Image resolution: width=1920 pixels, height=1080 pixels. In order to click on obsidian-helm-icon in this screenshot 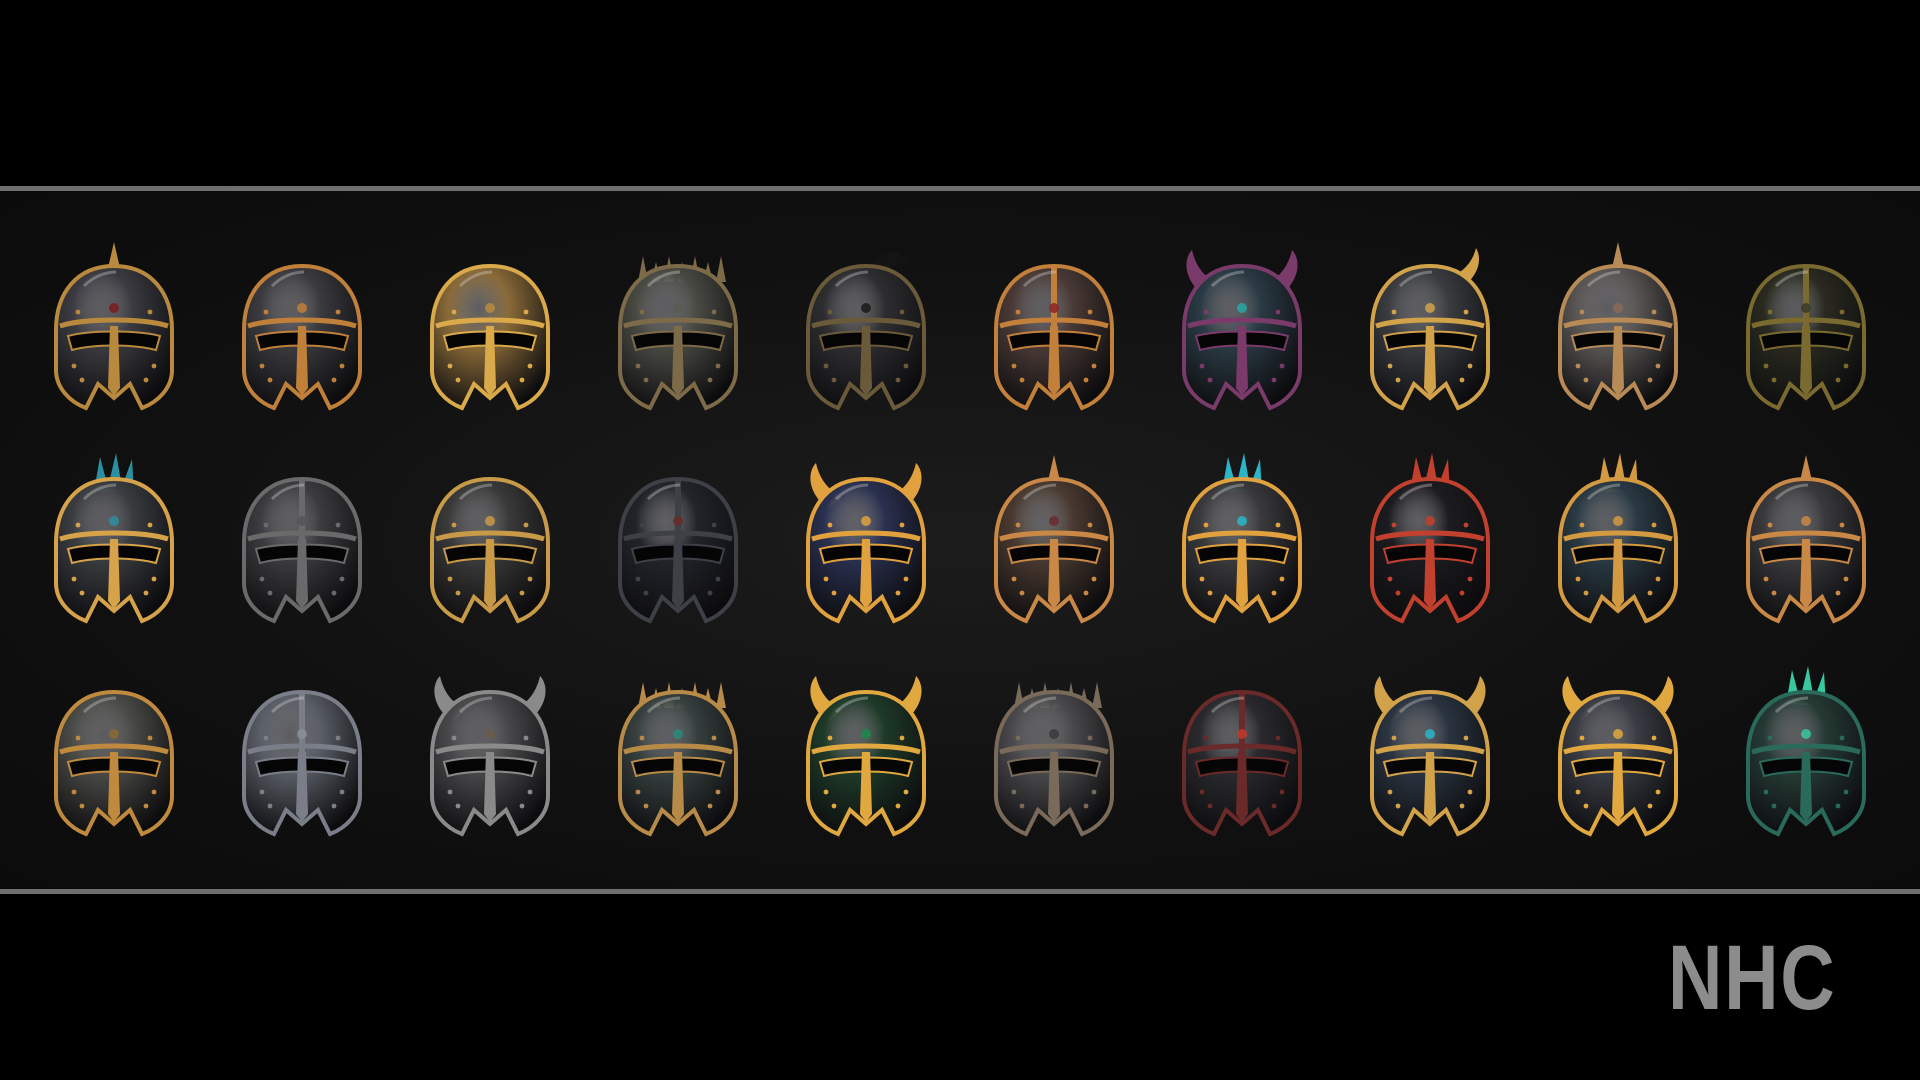, I will do `click(678, 550)`.